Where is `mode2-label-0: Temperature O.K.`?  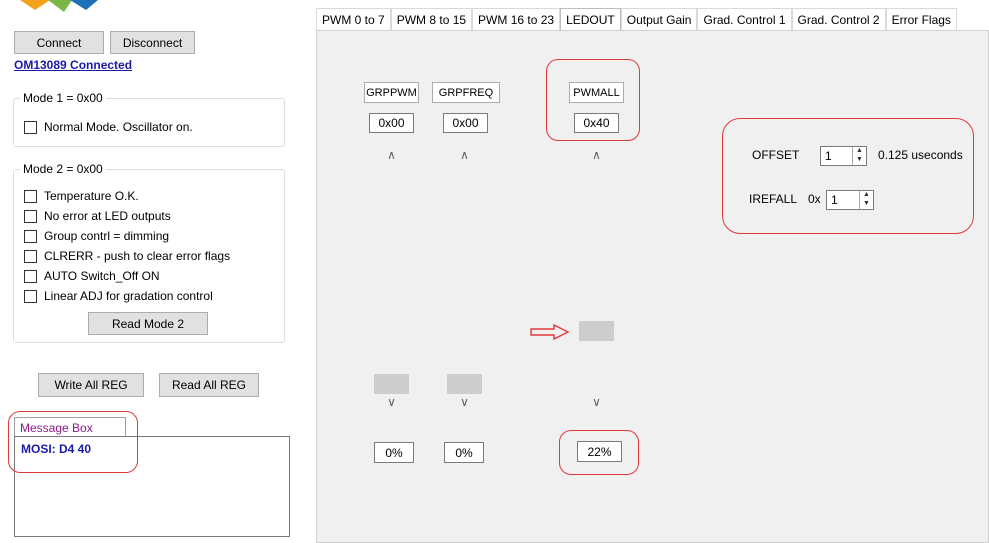
mode2-label-0: Temperature O.K. is located at coordinates (91, 196).